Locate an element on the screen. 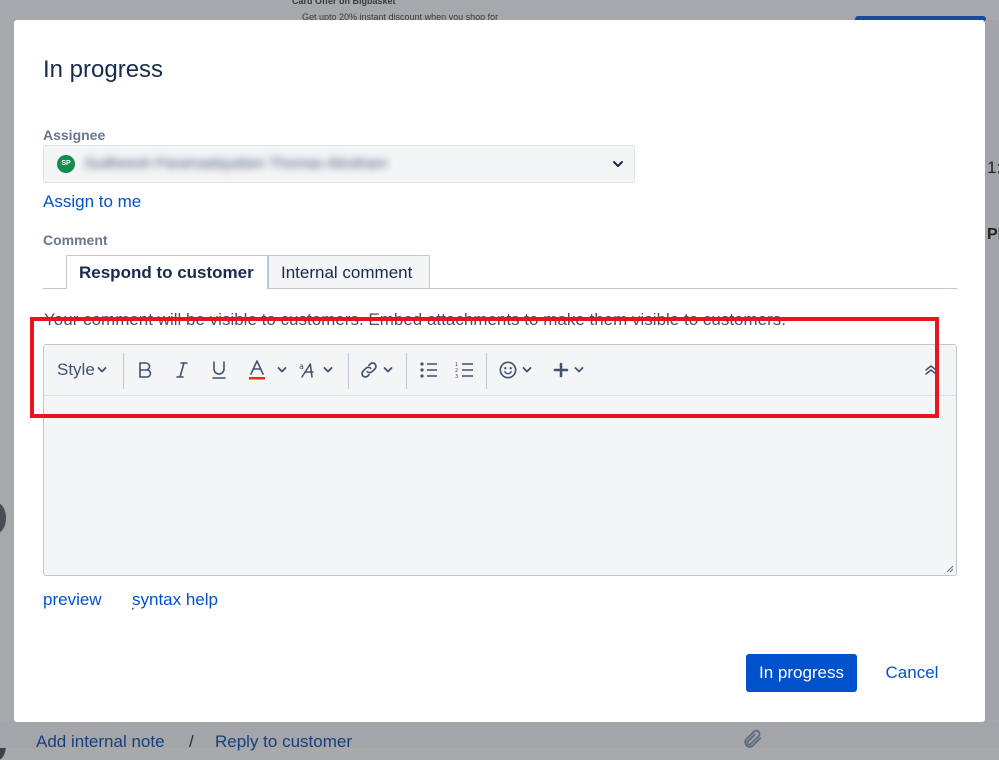  syntax-help-link: syntax help is located at coordinates (175, 600).